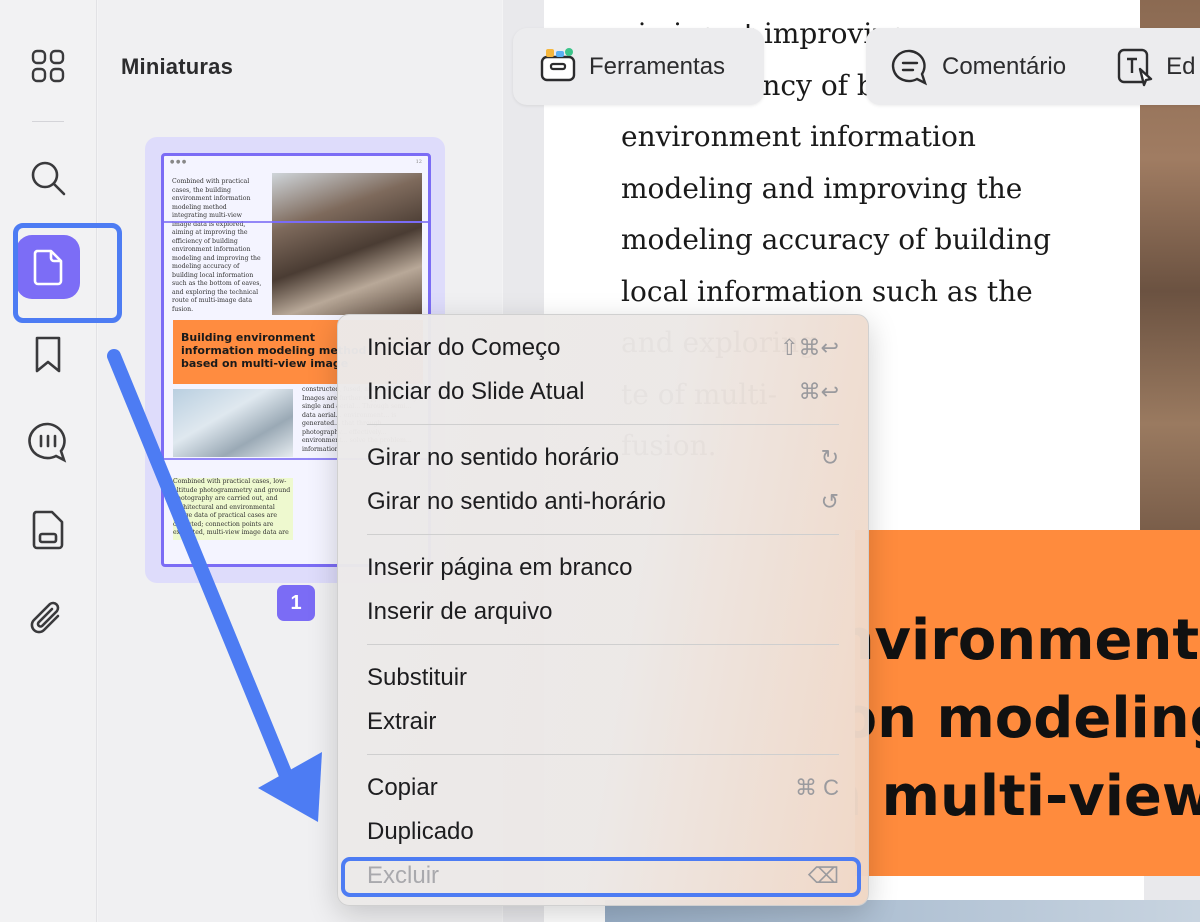 The image size is (1200, 922). I want to click on menu-item-insert-file: Inserir de arquivo, so click(603, 612).